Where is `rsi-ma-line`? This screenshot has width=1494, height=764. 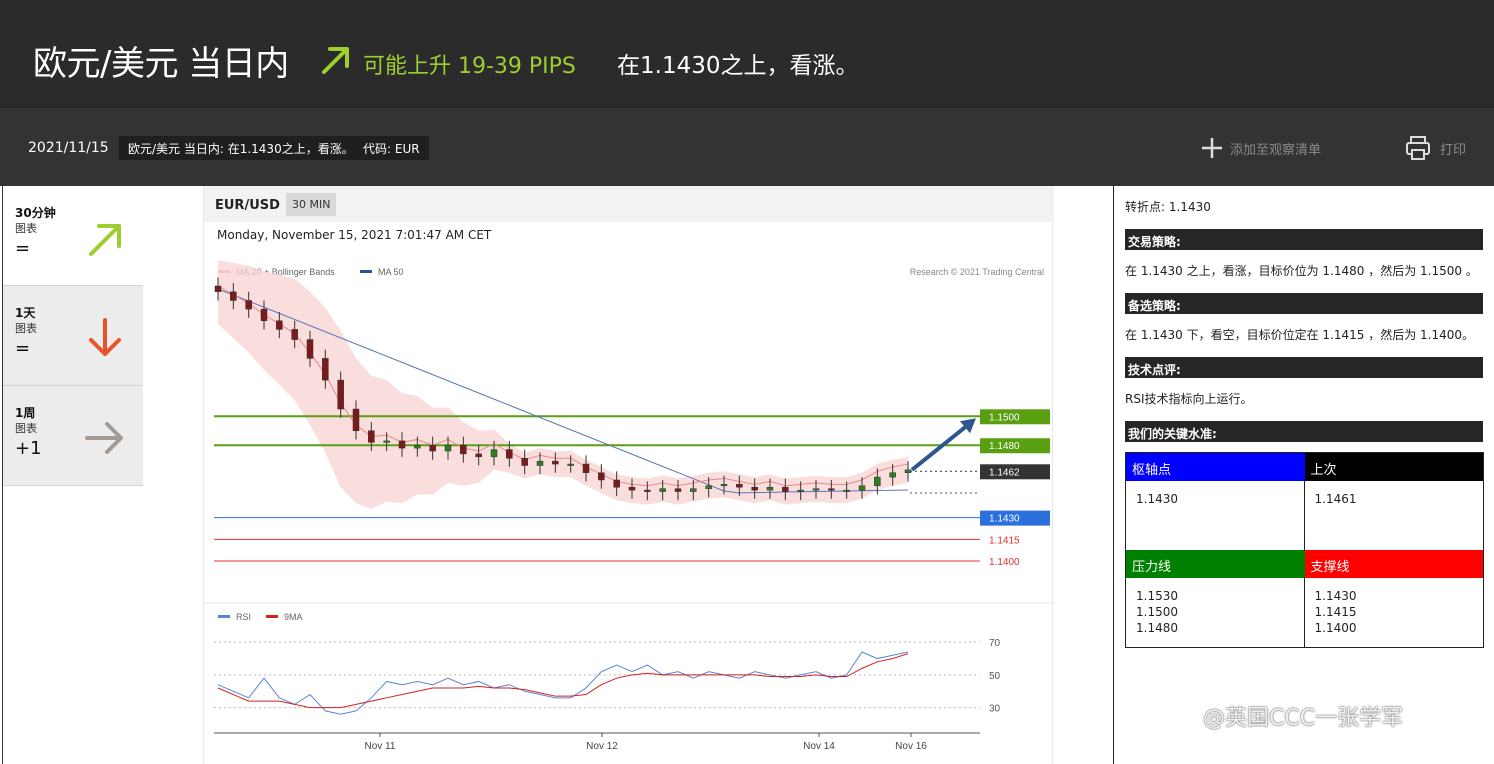 rsi-ma-line is located at coordinates (563, 681).